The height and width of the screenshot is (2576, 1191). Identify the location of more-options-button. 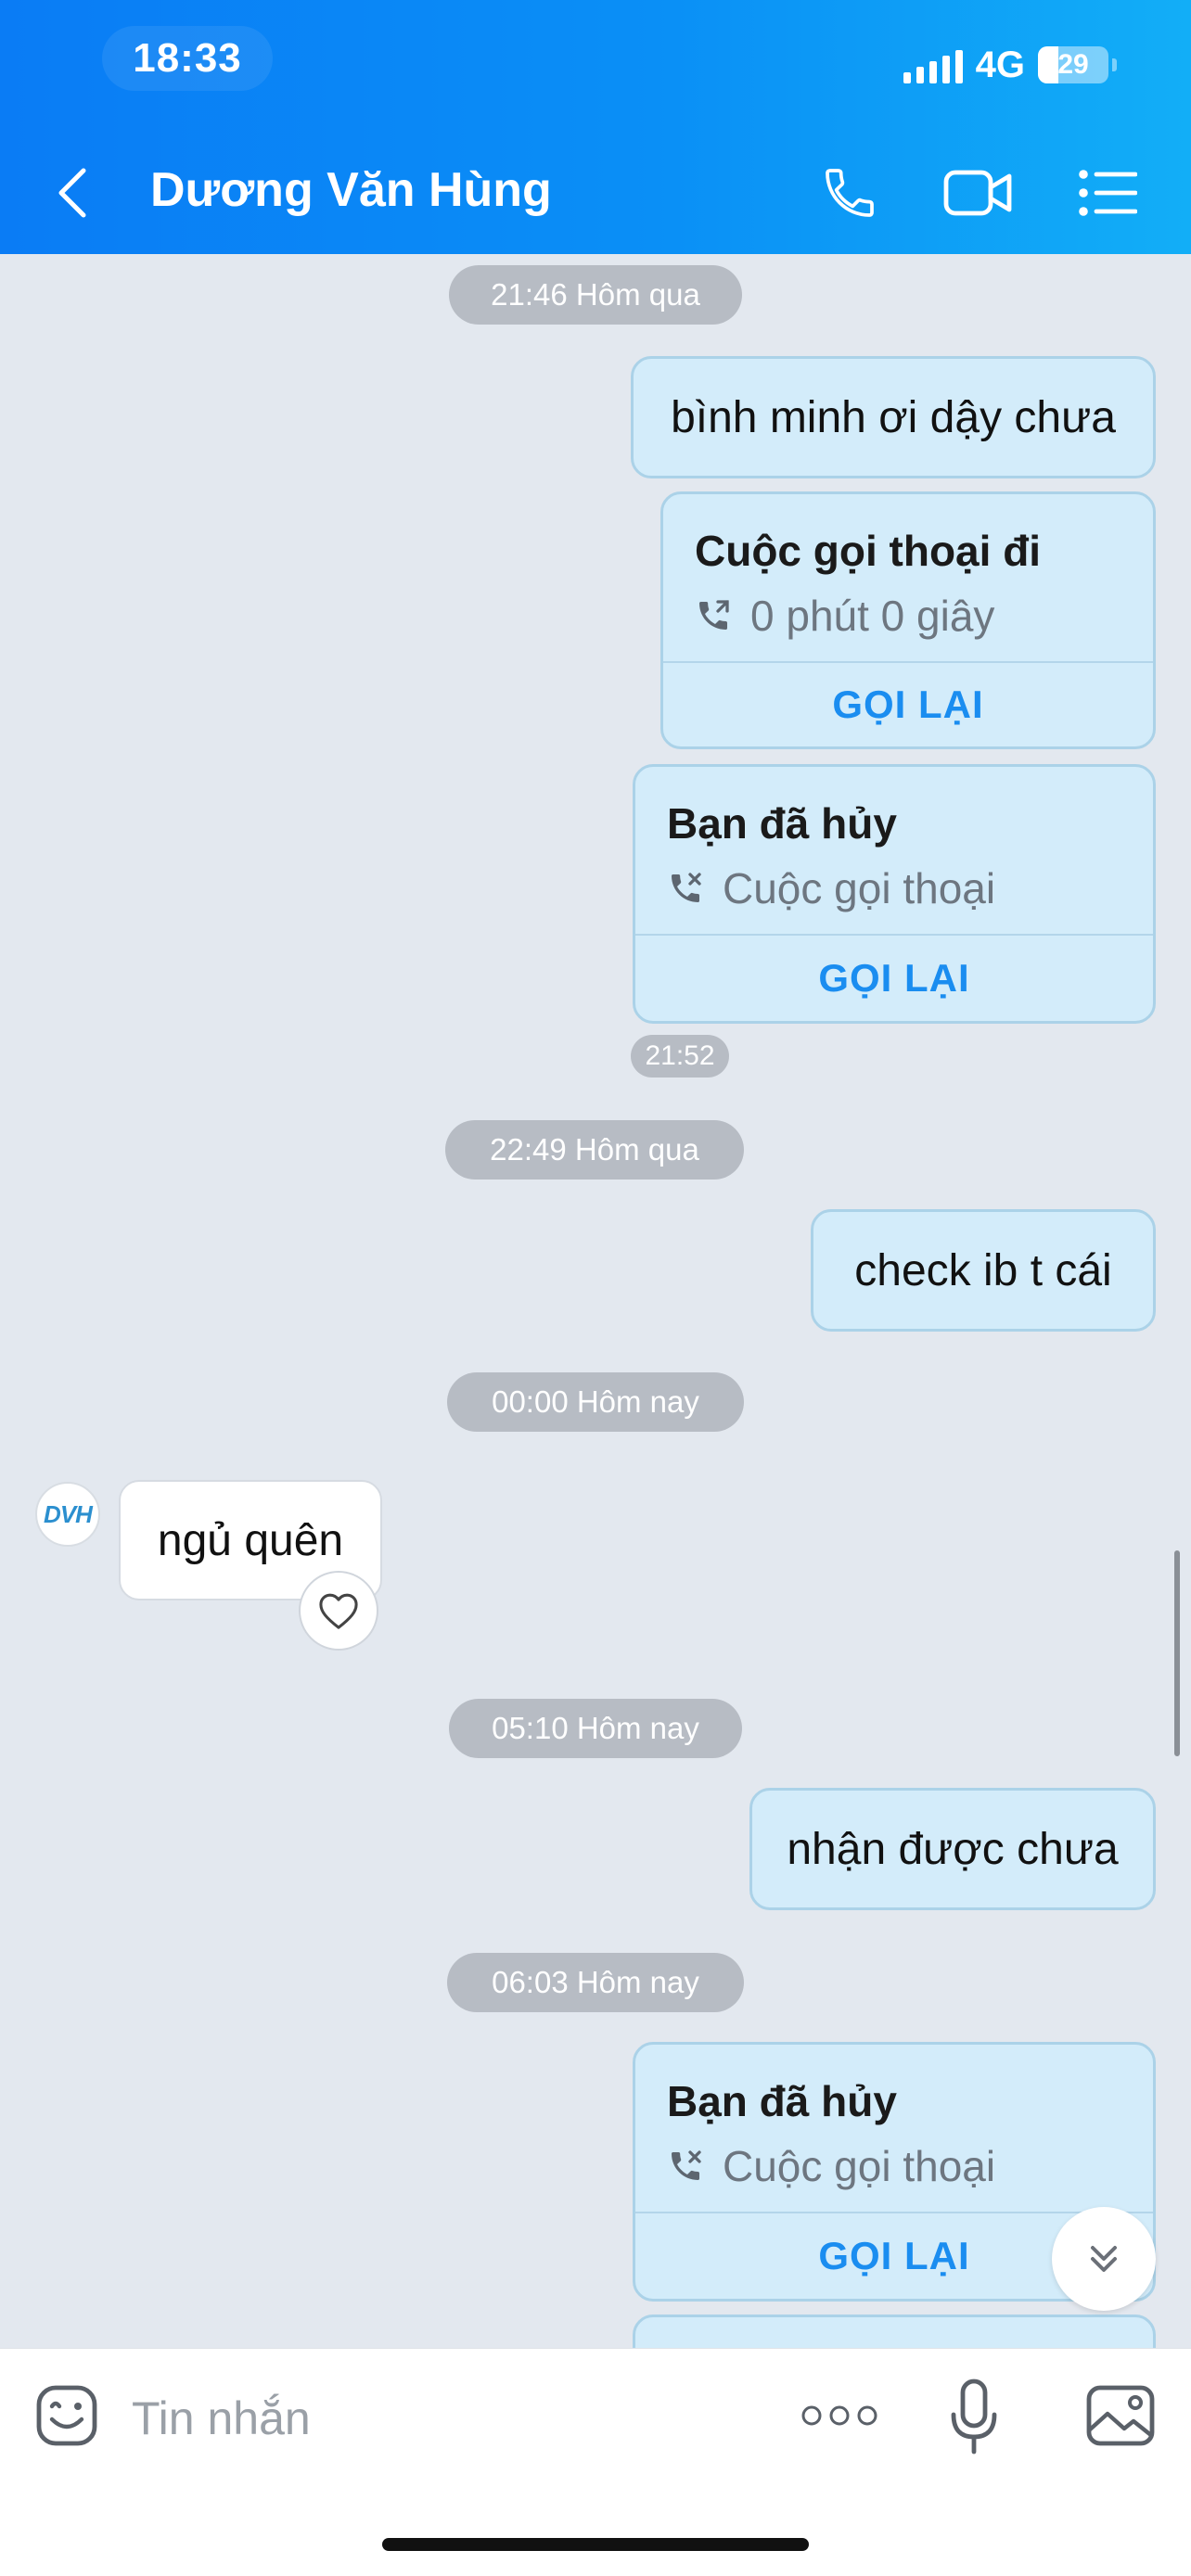
(840, 2416).